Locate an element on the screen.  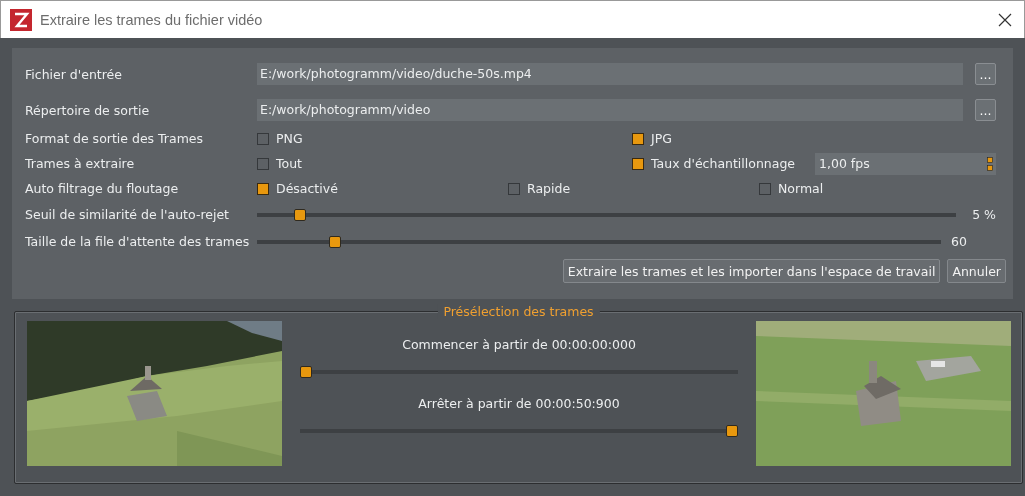
slider-value: 5 % is located at coordinates (983, 214).